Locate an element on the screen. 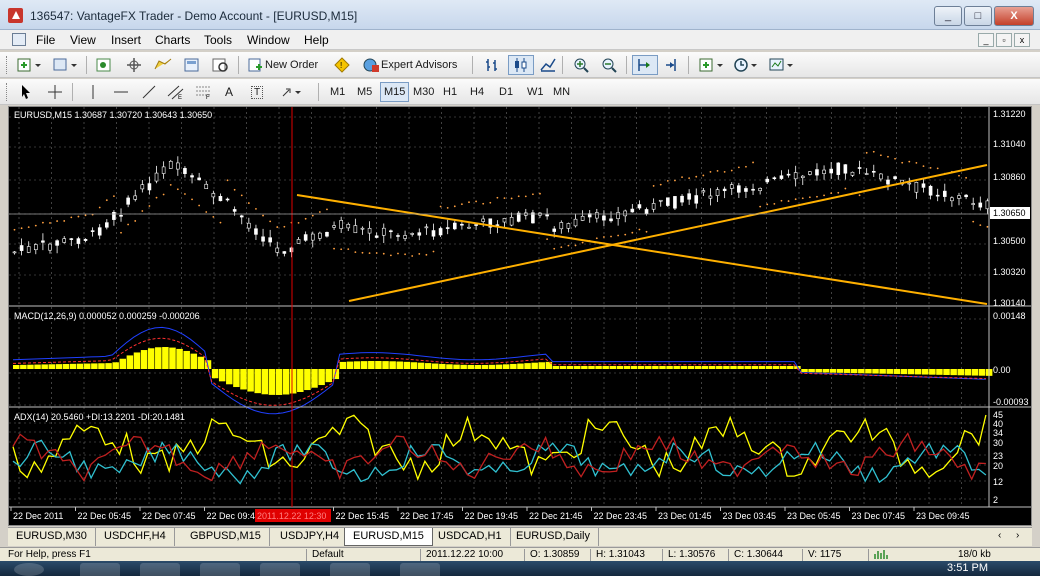 The height and width of the screenshot is (576, 1040). fibonacci-icon: F is located at coordinates (204, 92).